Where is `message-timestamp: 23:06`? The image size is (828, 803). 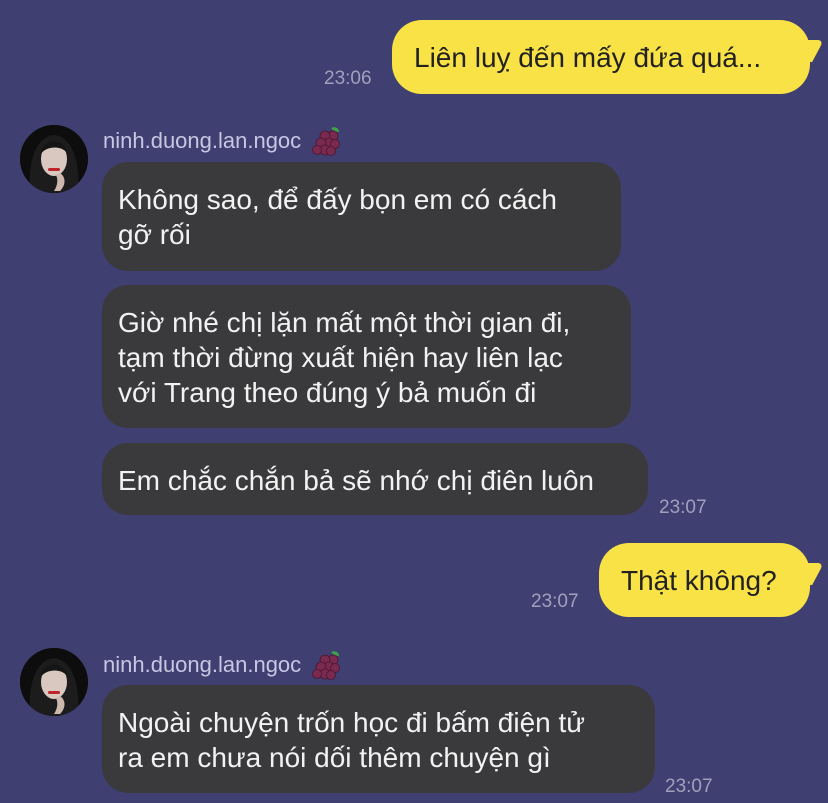
message-timestamp: 23:06 is located at coordinates (348, 78).